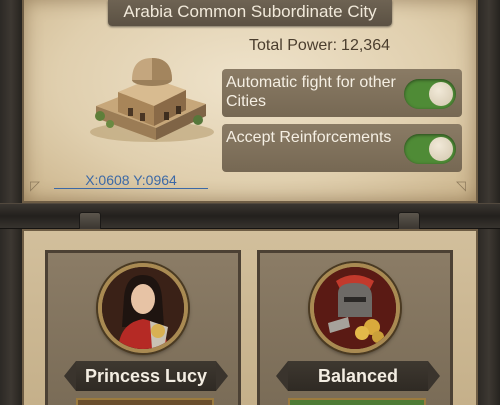 The image size is (500, 405). Describe the element at coordinates (365, 45) in the screenshot. I see `power-value: 12,364` at that location.